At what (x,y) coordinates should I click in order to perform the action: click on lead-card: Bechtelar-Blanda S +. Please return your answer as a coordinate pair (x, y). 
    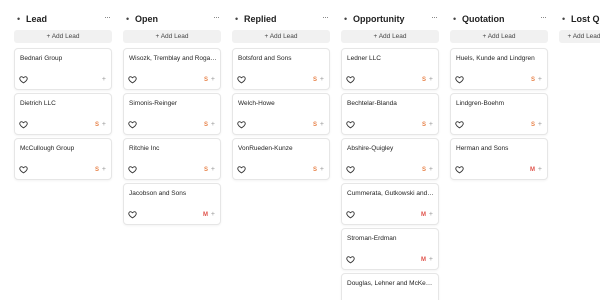
    Looking at the image, I should click on (390, 114).